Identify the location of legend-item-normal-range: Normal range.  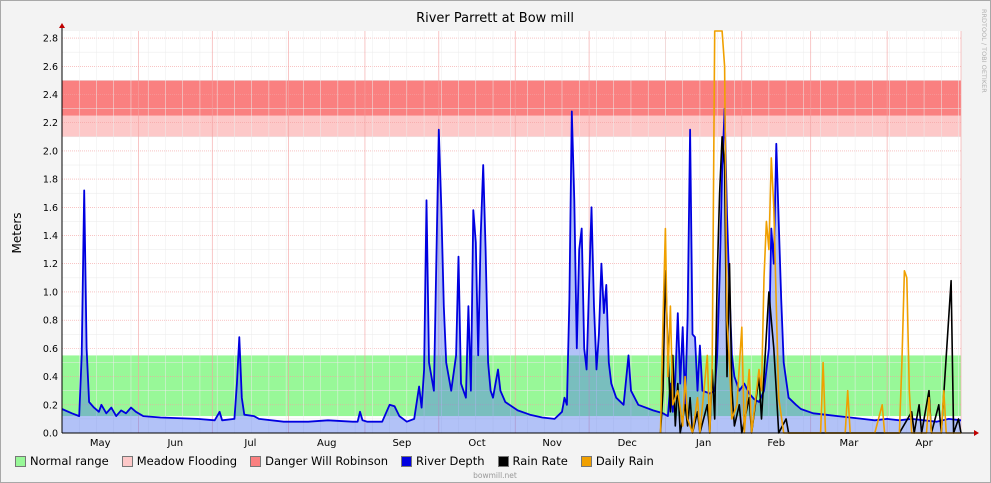
(62, 461).